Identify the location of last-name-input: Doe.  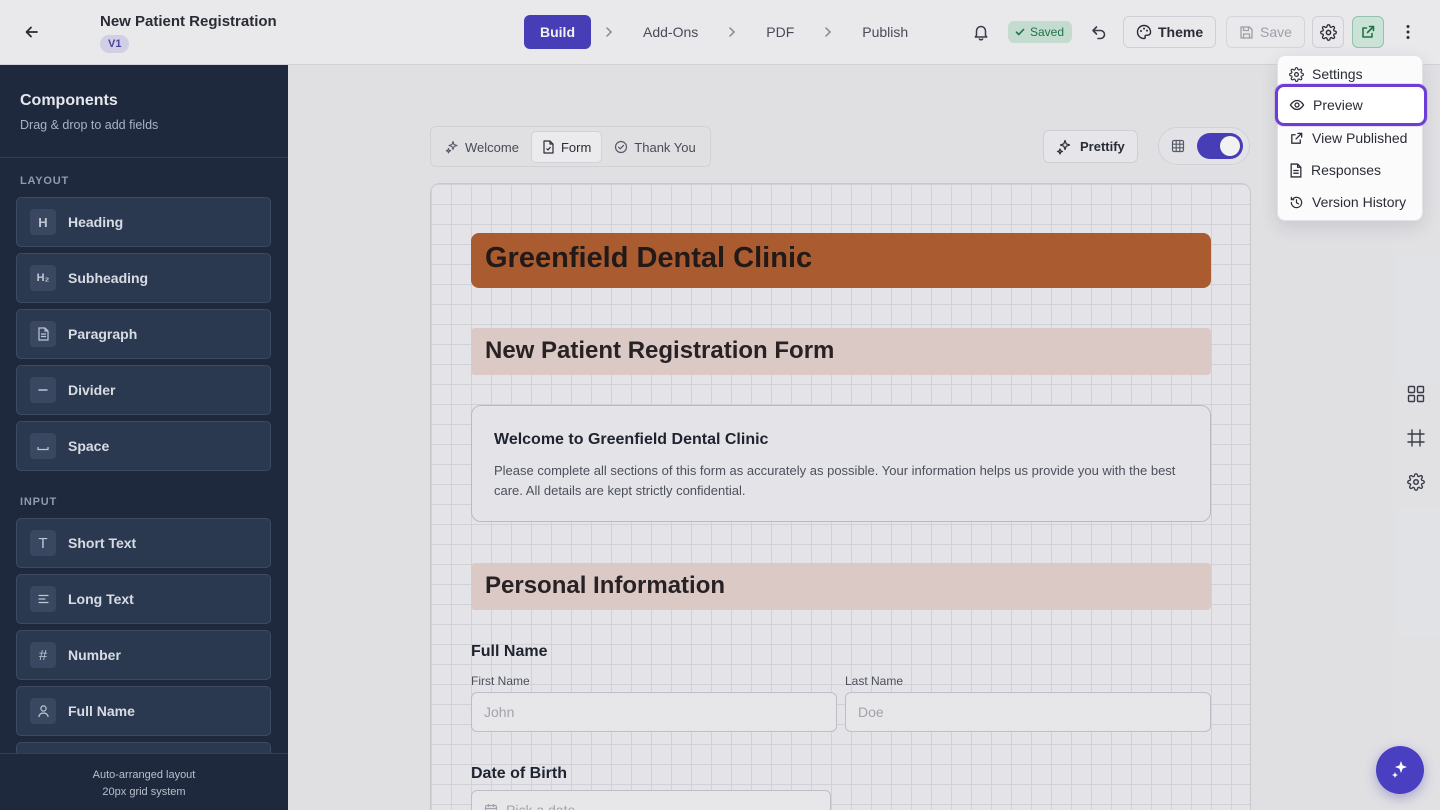
(1028, 712).